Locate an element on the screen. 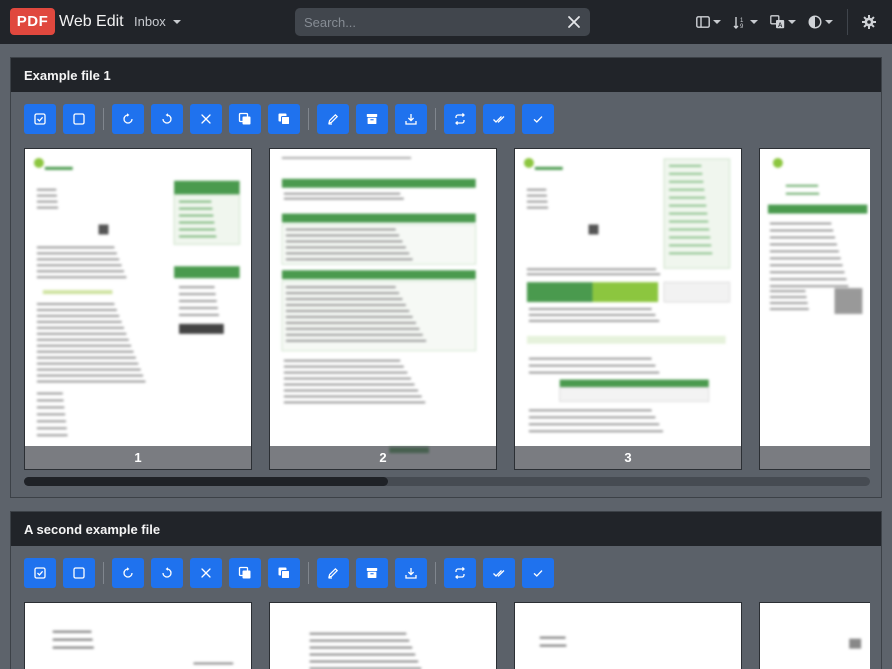 Image resolution: width=892 pixels, height=669 pixels. search-input is located at coordinates (427, 22).